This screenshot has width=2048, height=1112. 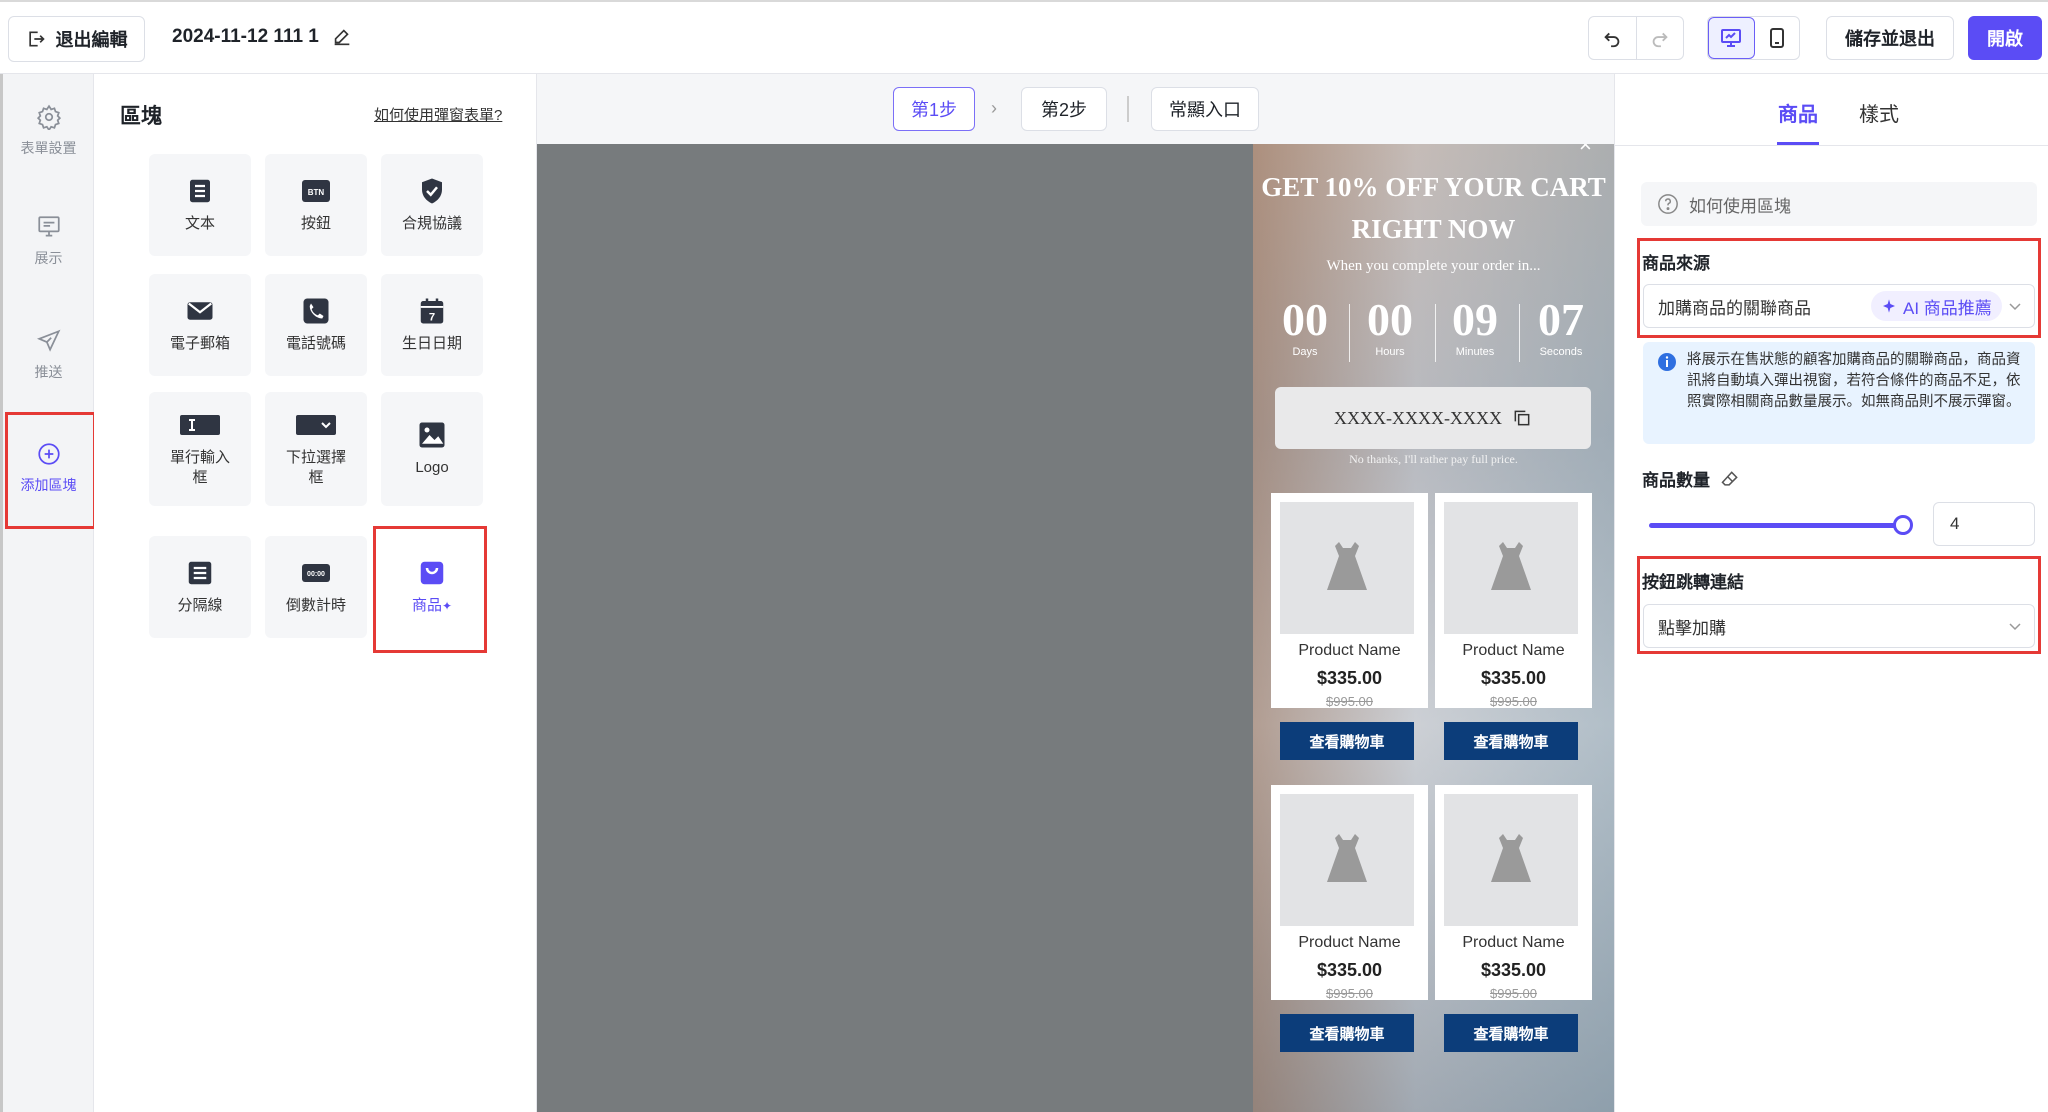 I want to click on svg-text: 7, so click(x=432, y=317).